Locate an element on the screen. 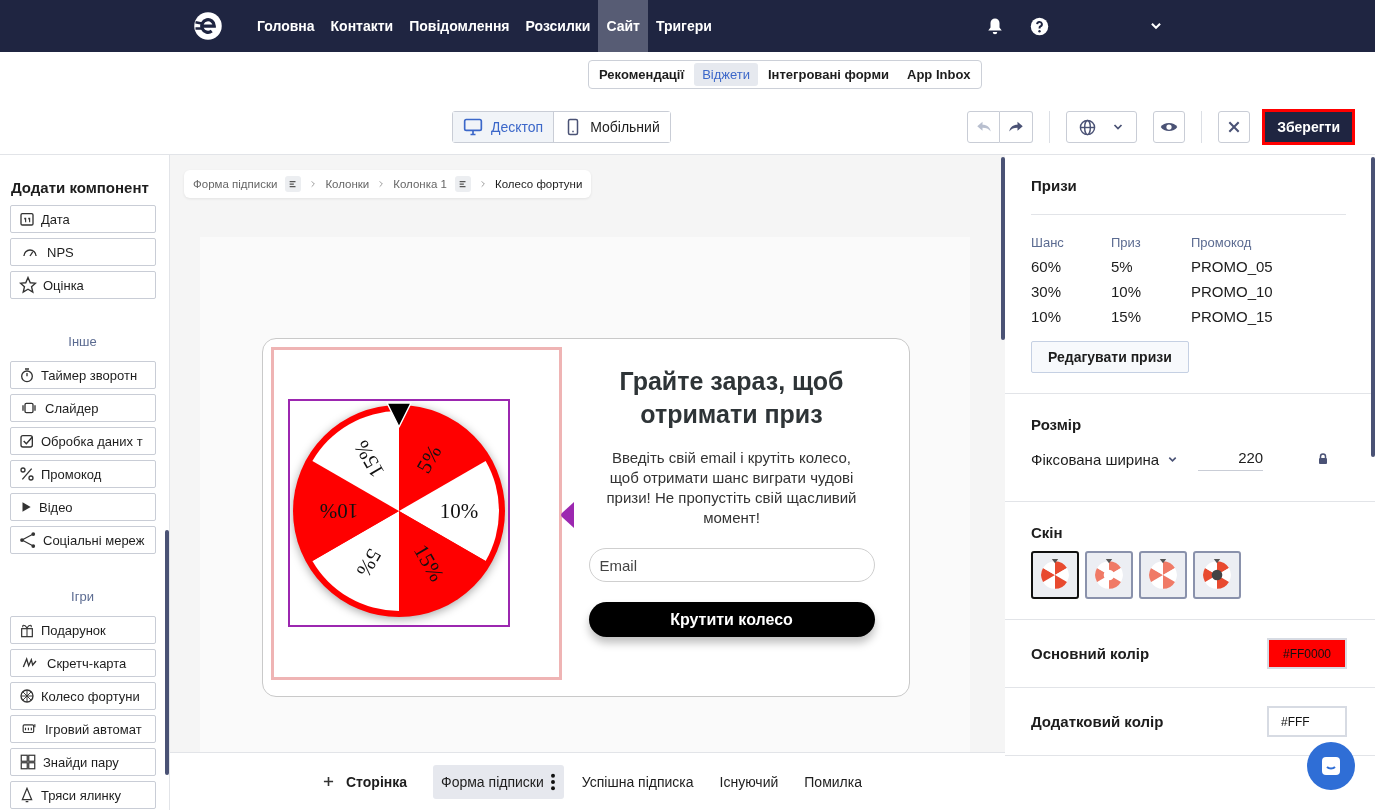  close-button is located at coordinates (1234, 127).